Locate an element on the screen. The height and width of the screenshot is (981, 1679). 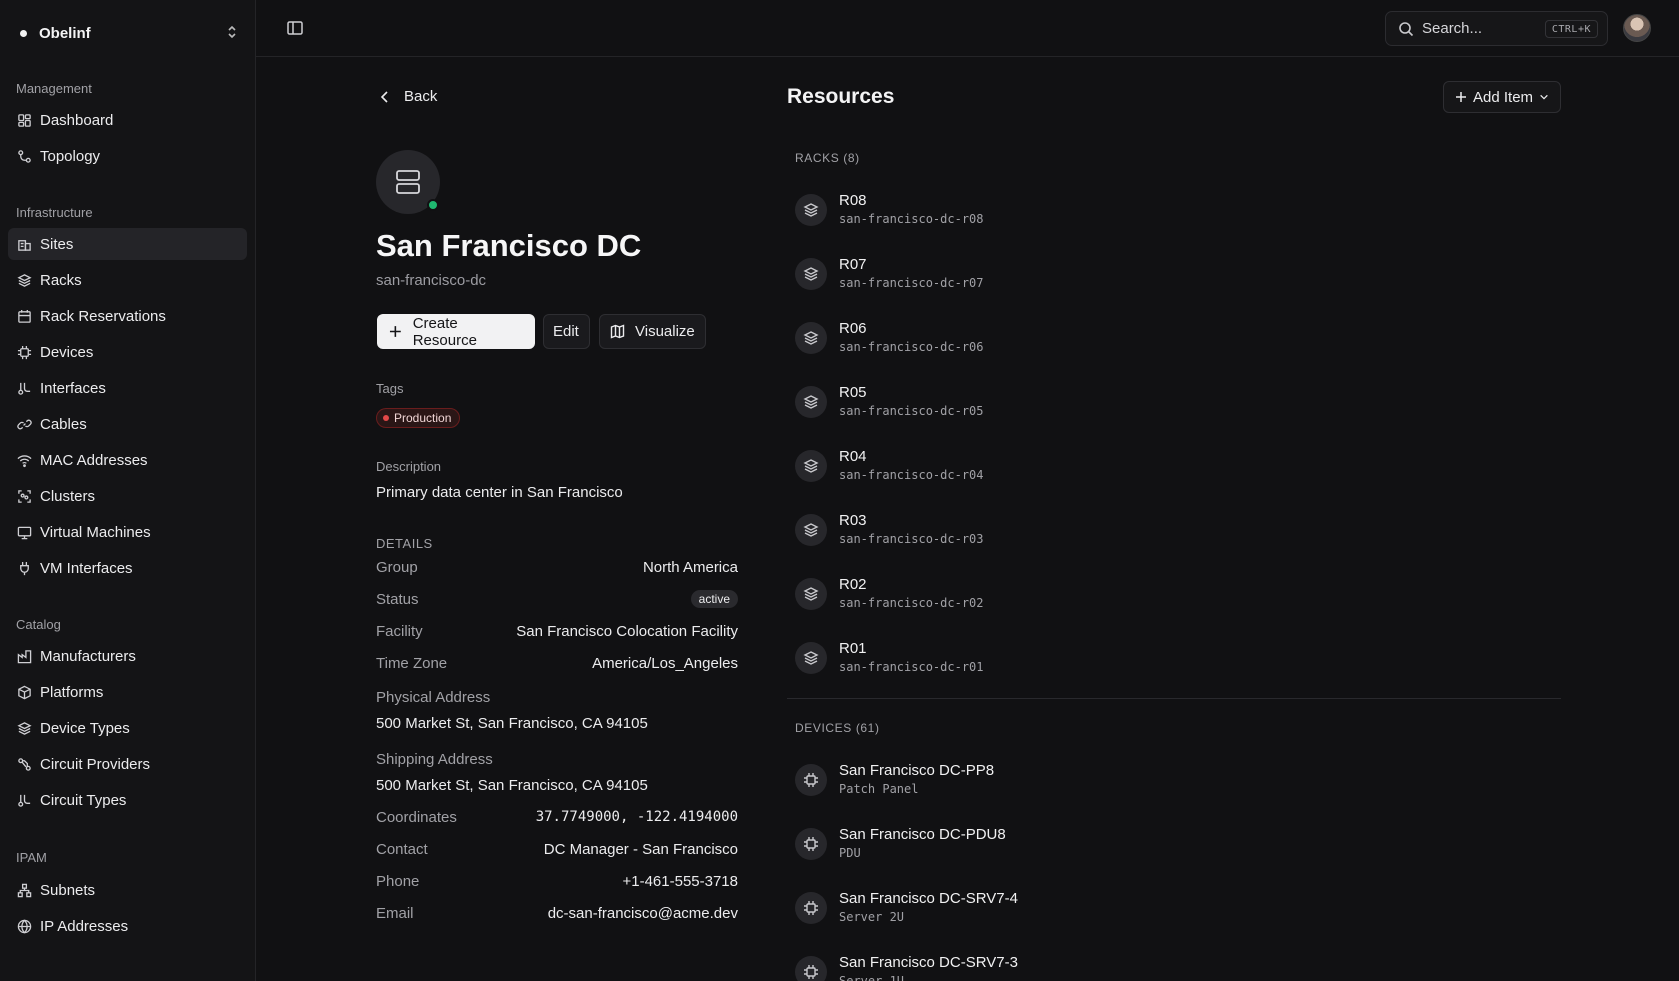
sidebar-item-platforms: Platforms is located at coordinates (127, 692).